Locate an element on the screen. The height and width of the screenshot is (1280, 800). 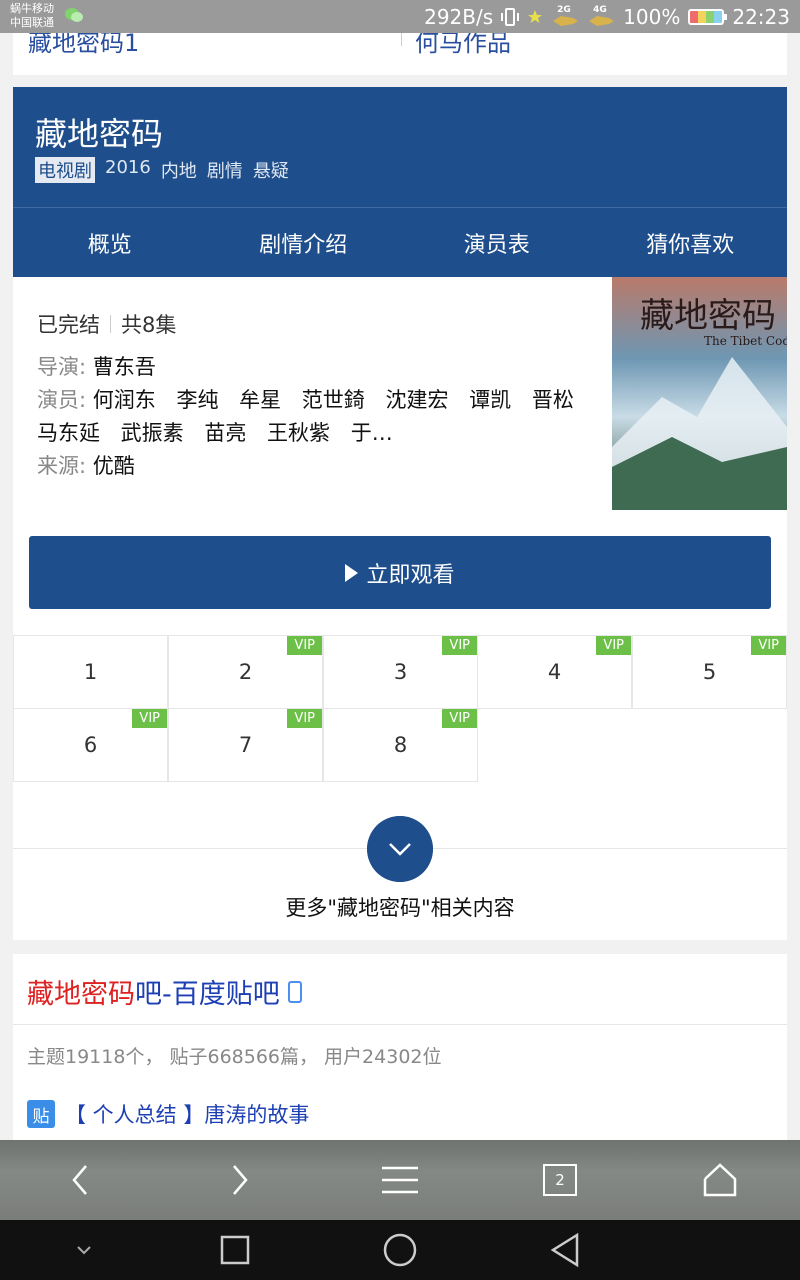
forward-button is located at coordinates (240, 1180).